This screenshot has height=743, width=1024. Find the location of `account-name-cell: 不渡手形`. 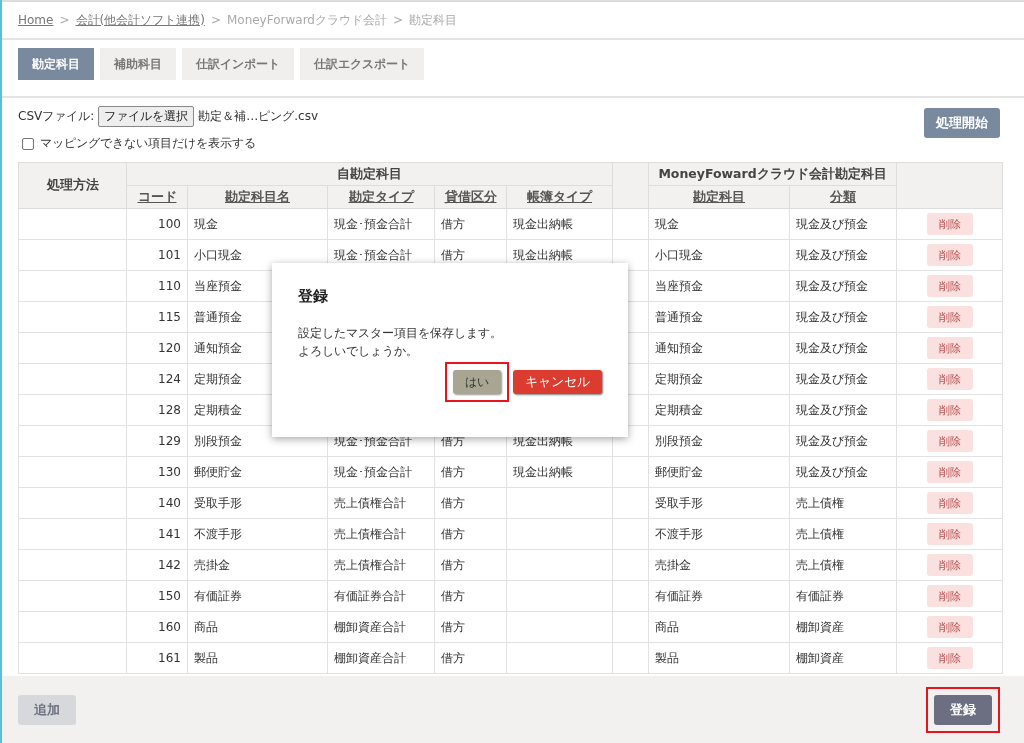

account-name-cell: 不渡手形 is located at coordinates (257, 534).